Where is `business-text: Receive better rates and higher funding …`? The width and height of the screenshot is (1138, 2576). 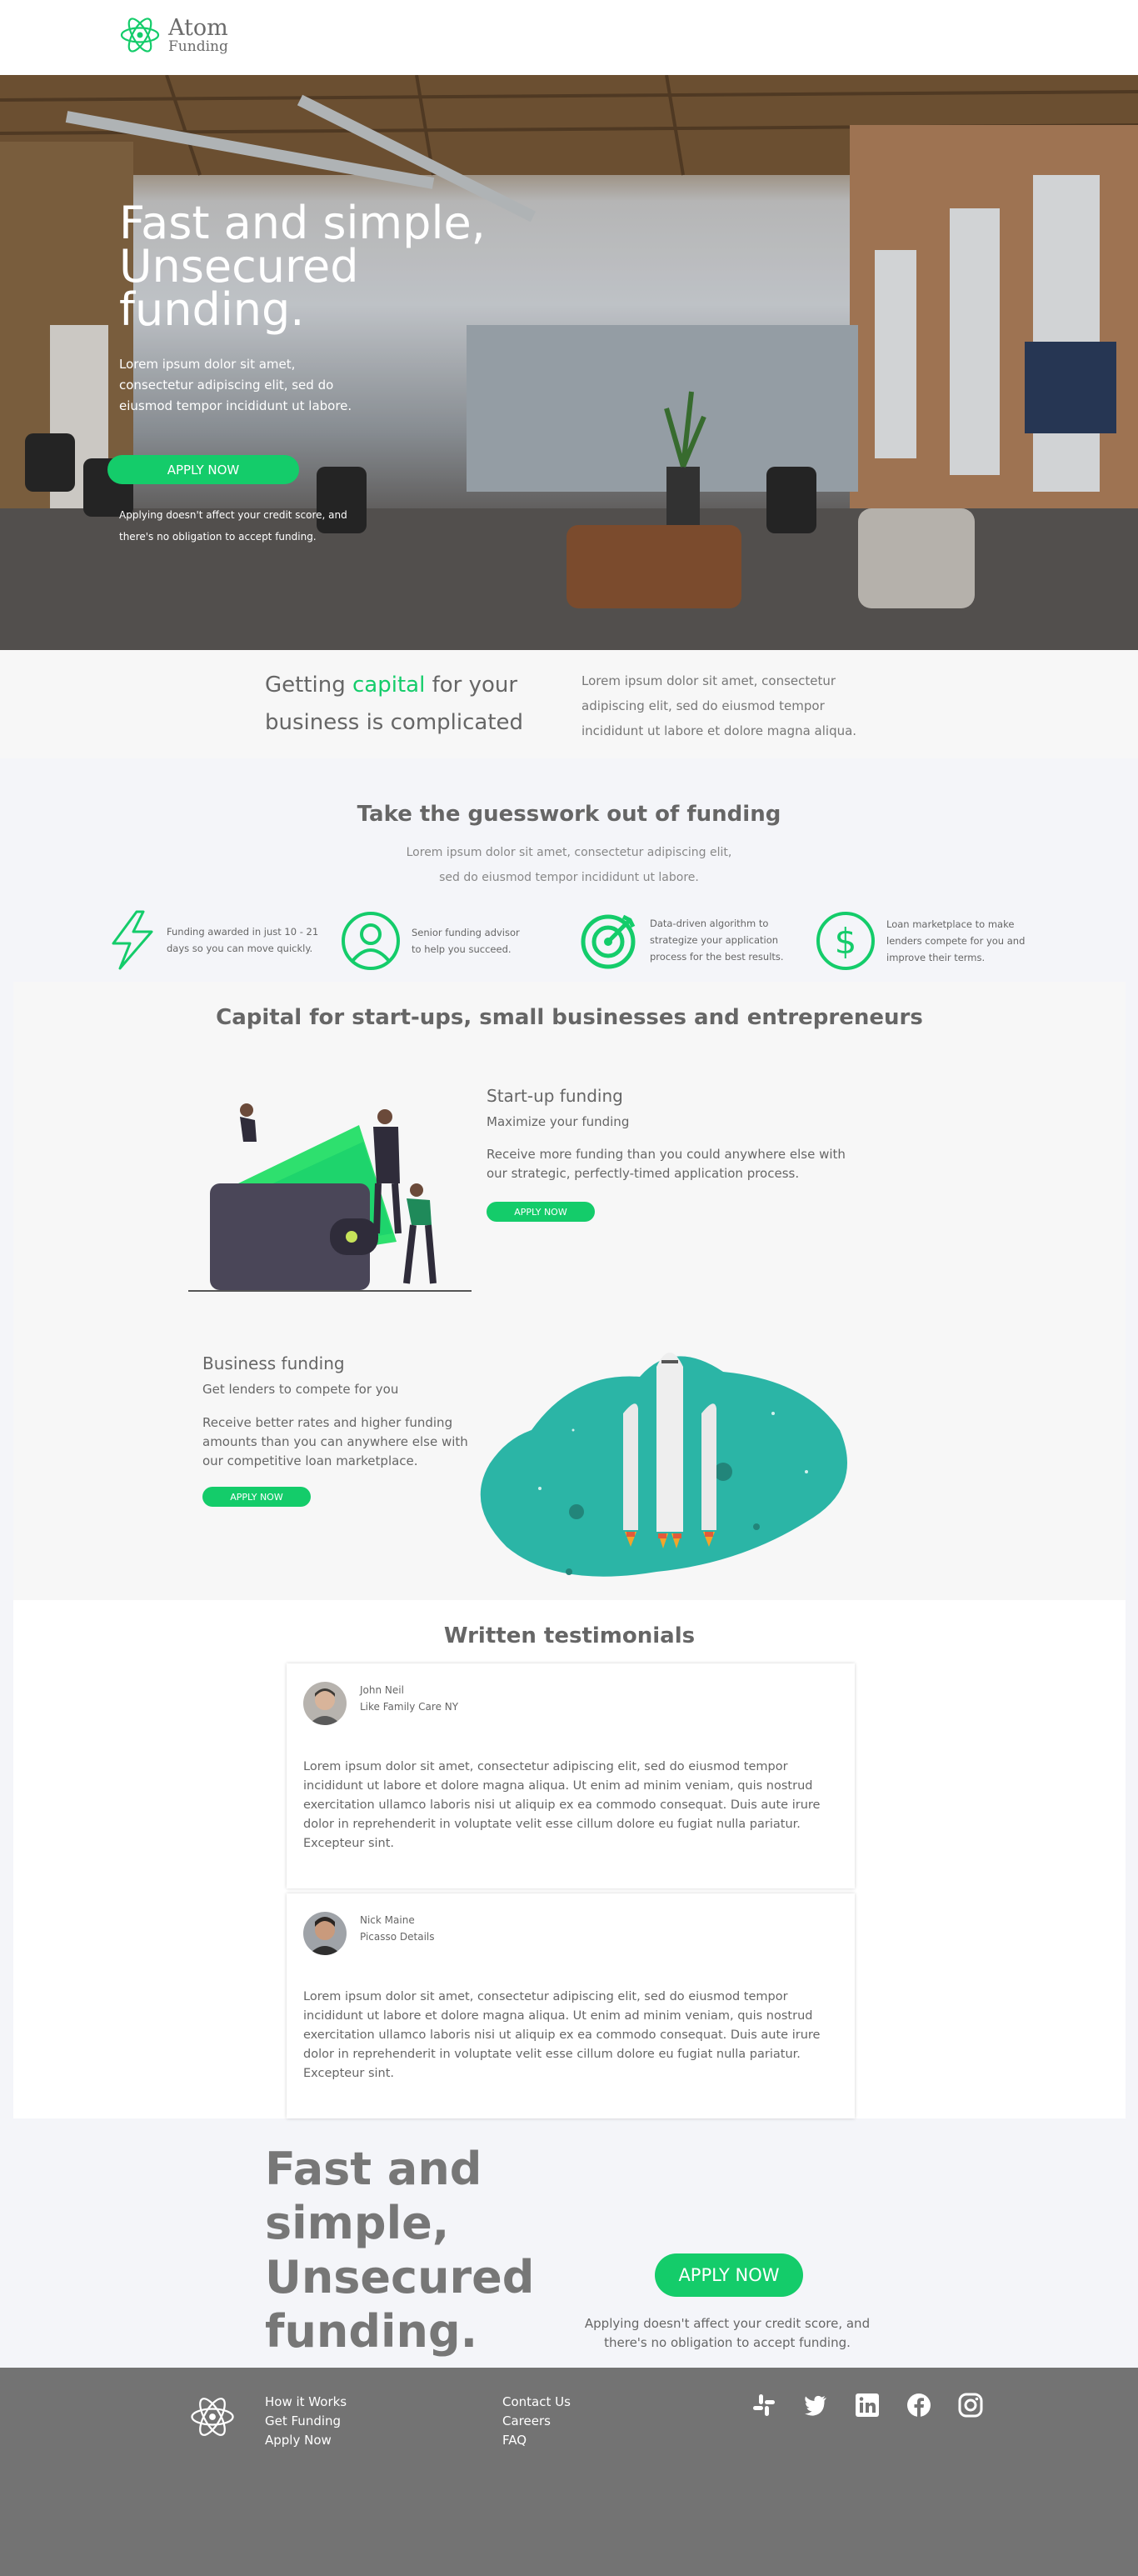
business-text: Receive better rates and higher funding … is located at coordinates (335, 1441).